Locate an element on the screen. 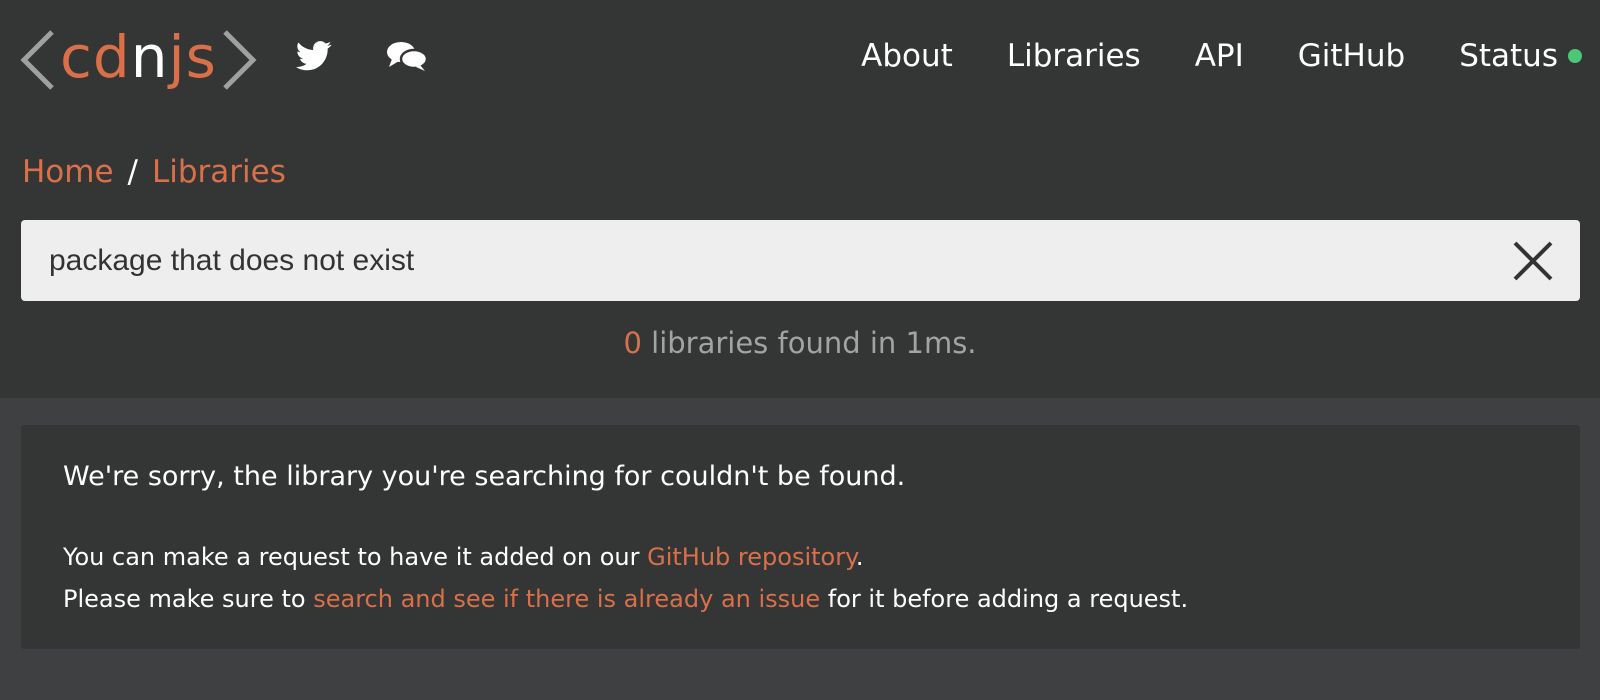 The height and width of the screenshot is (700, 1600). cdnjs-logo: cdnjs is located at coordinates (138, 60).